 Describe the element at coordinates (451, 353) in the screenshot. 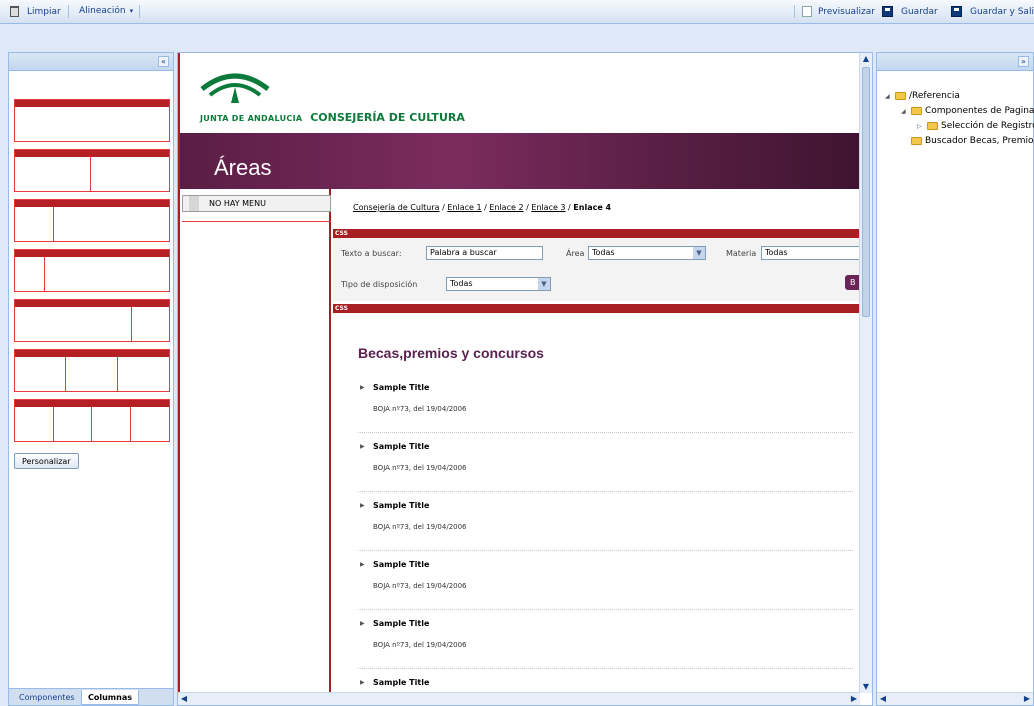

I see `section-title: Becas,premios y concursos` at that location.